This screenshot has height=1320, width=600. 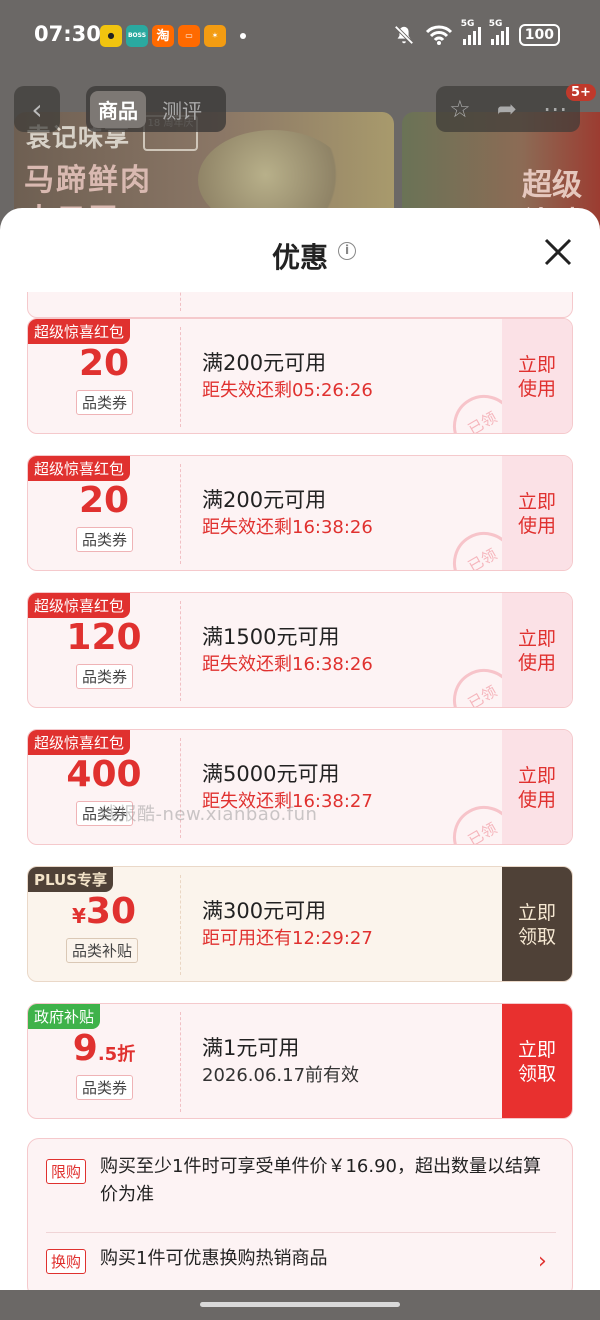 What do you see at coordinates (287, 390) in the screenshot?
I see `coupon-expiry: 距失效还剩05:26:26` at bounding box center [287, 390].